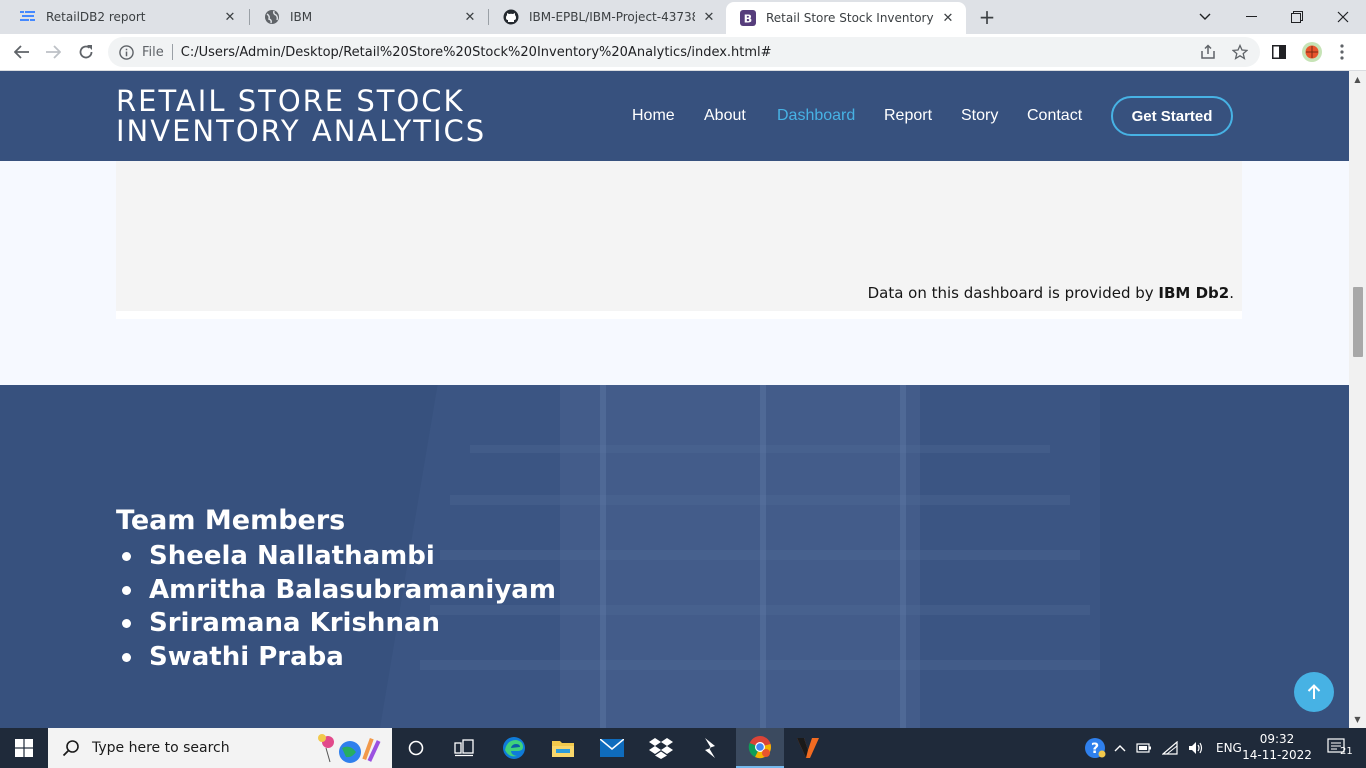 The image size is (1366, 768). What do you see at coordinates (246, 656) in the screenshot?
I see `member-name: Swathi Praba` at bounding box center [246, 656].